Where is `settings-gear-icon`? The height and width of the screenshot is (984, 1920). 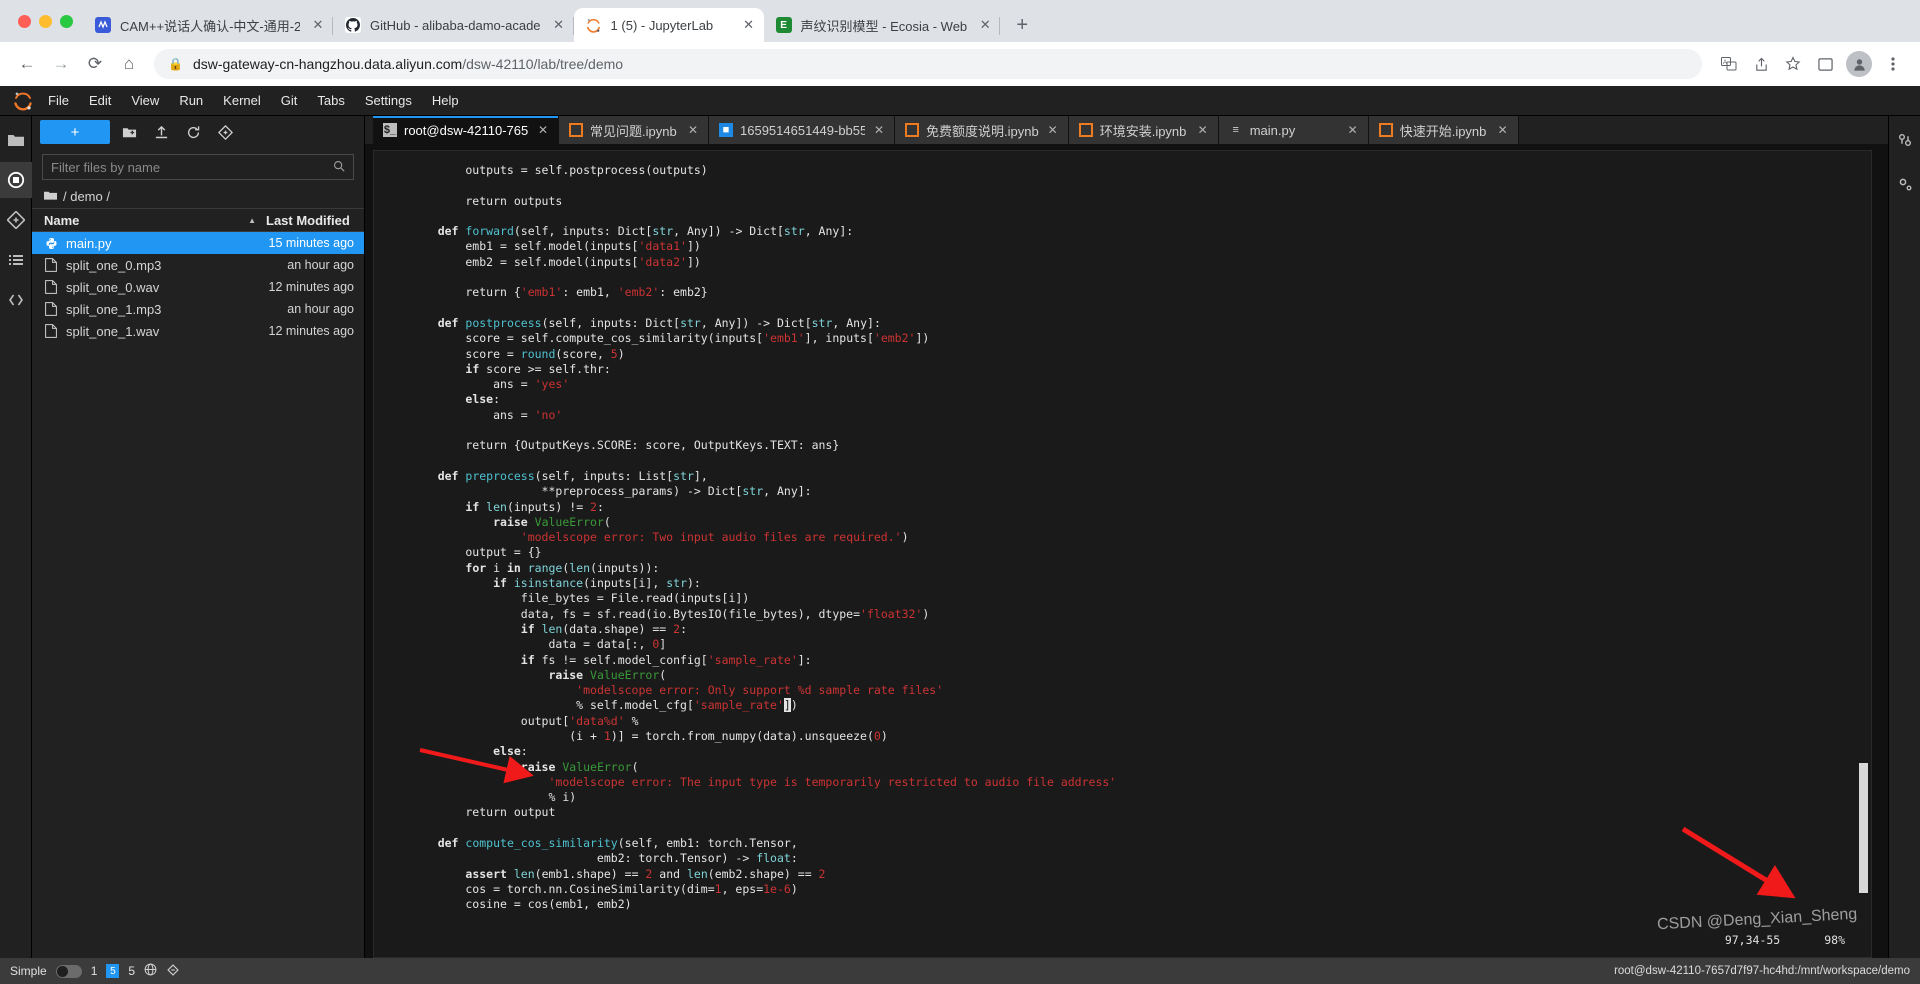
settings-gear-icon is located at coordinates (1904, 184).